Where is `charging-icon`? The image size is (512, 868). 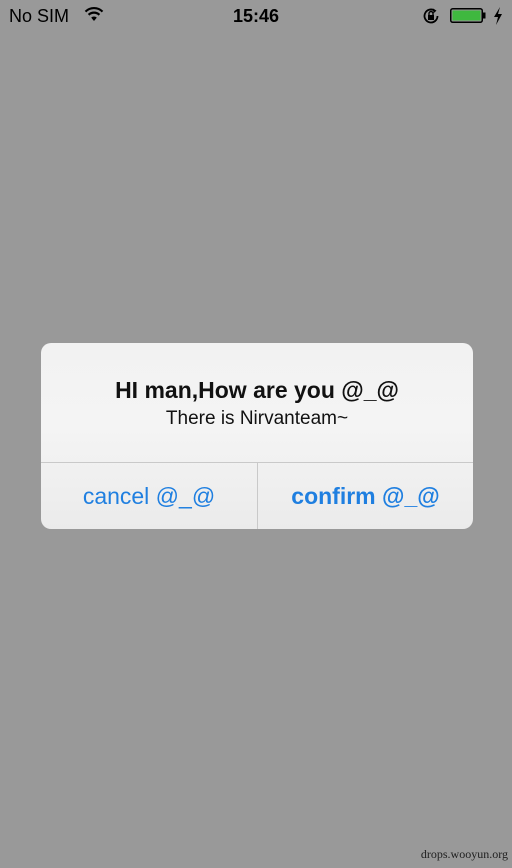 charging-icon is located at coordinates (498, 16).